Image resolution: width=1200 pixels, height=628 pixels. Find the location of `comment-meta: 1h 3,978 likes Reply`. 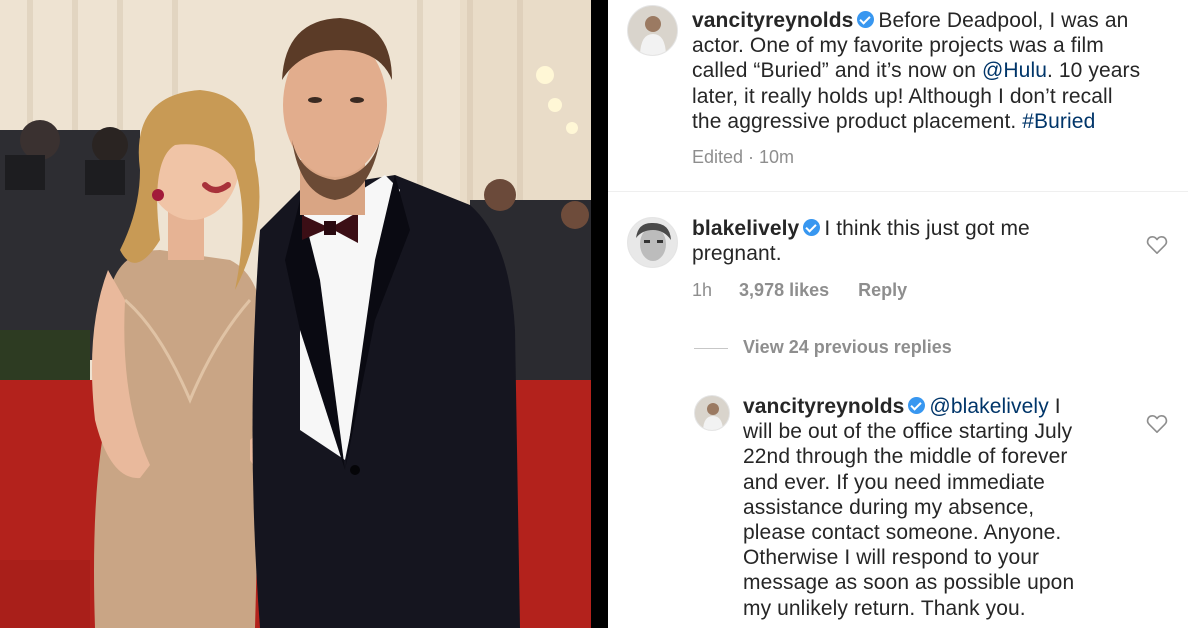

comment-meta: 1h 3,978 likes Reply is located at coordinates (799, 290).